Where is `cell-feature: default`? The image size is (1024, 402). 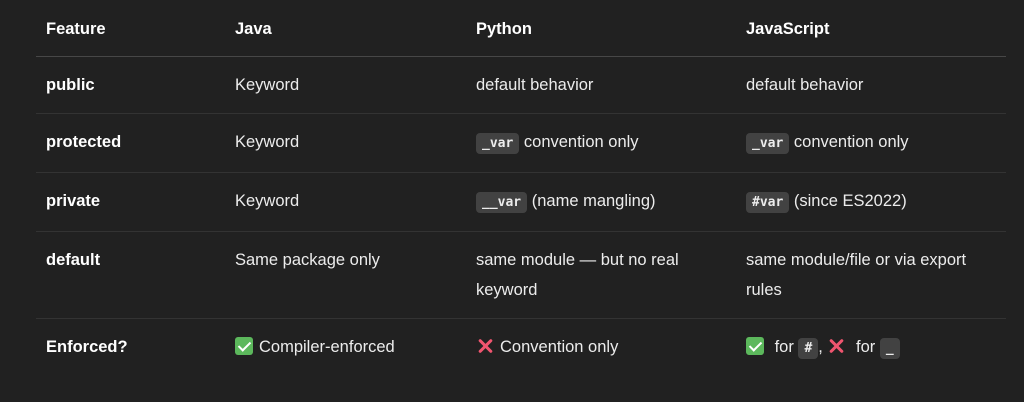 cell-feature: default is located at coordinates (130, 275).